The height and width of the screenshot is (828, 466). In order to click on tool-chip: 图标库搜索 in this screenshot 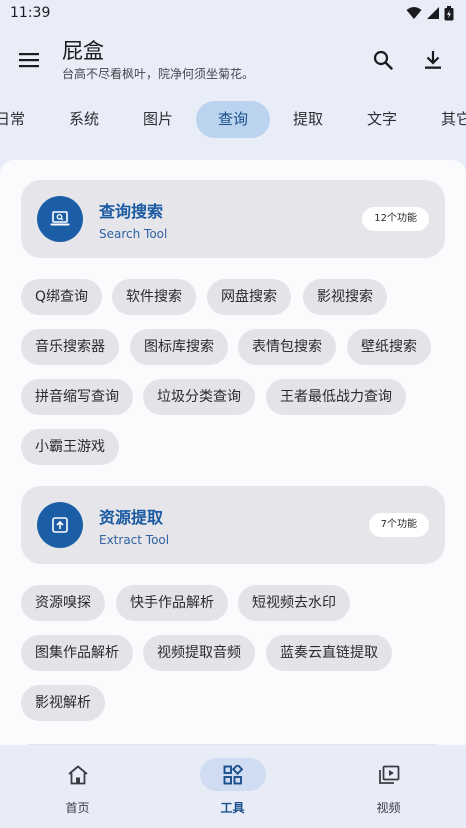, I will do `click(179, 347)`.